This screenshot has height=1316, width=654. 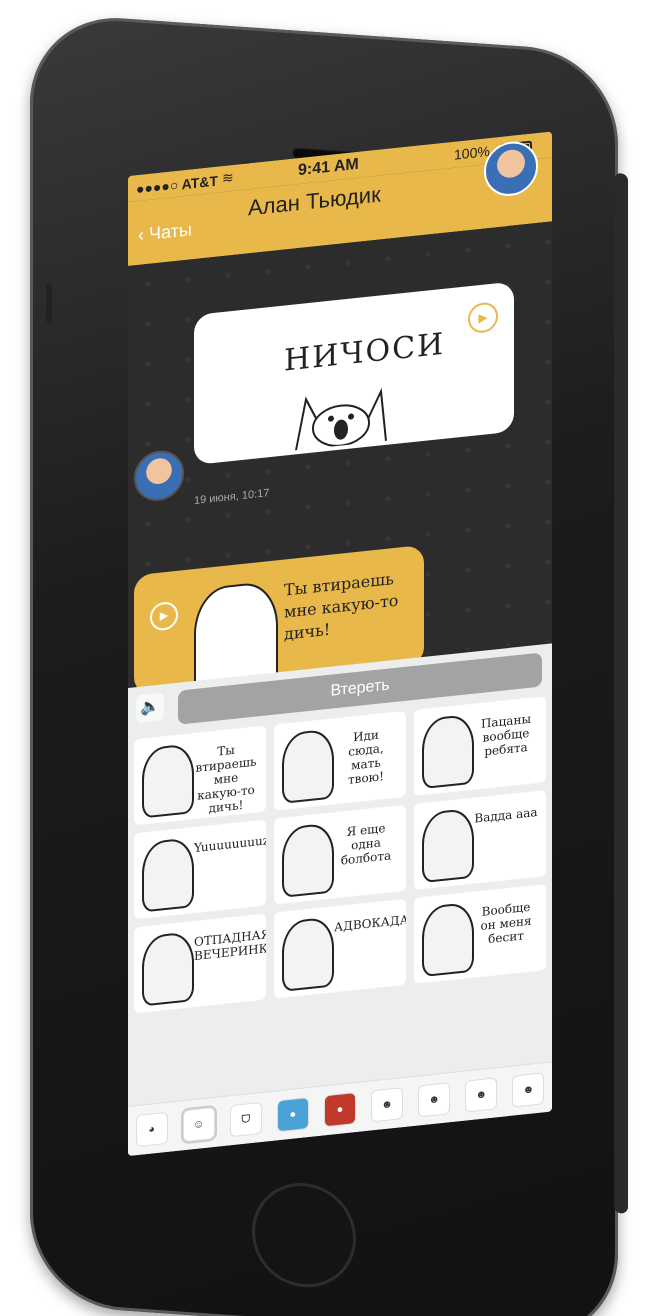 I want to click on sticker-caption: Пацаны вообще ребята, so click(x=506, y=735).